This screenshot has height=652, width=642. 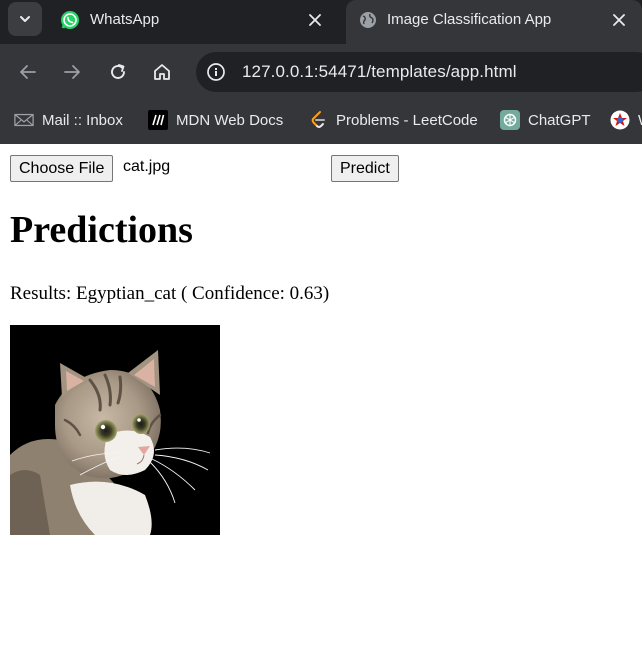 What do you see at coordinates (62, 168) in the screenshot?
I see `choose-file-button: Choose File` at bounding box center [62, 168].